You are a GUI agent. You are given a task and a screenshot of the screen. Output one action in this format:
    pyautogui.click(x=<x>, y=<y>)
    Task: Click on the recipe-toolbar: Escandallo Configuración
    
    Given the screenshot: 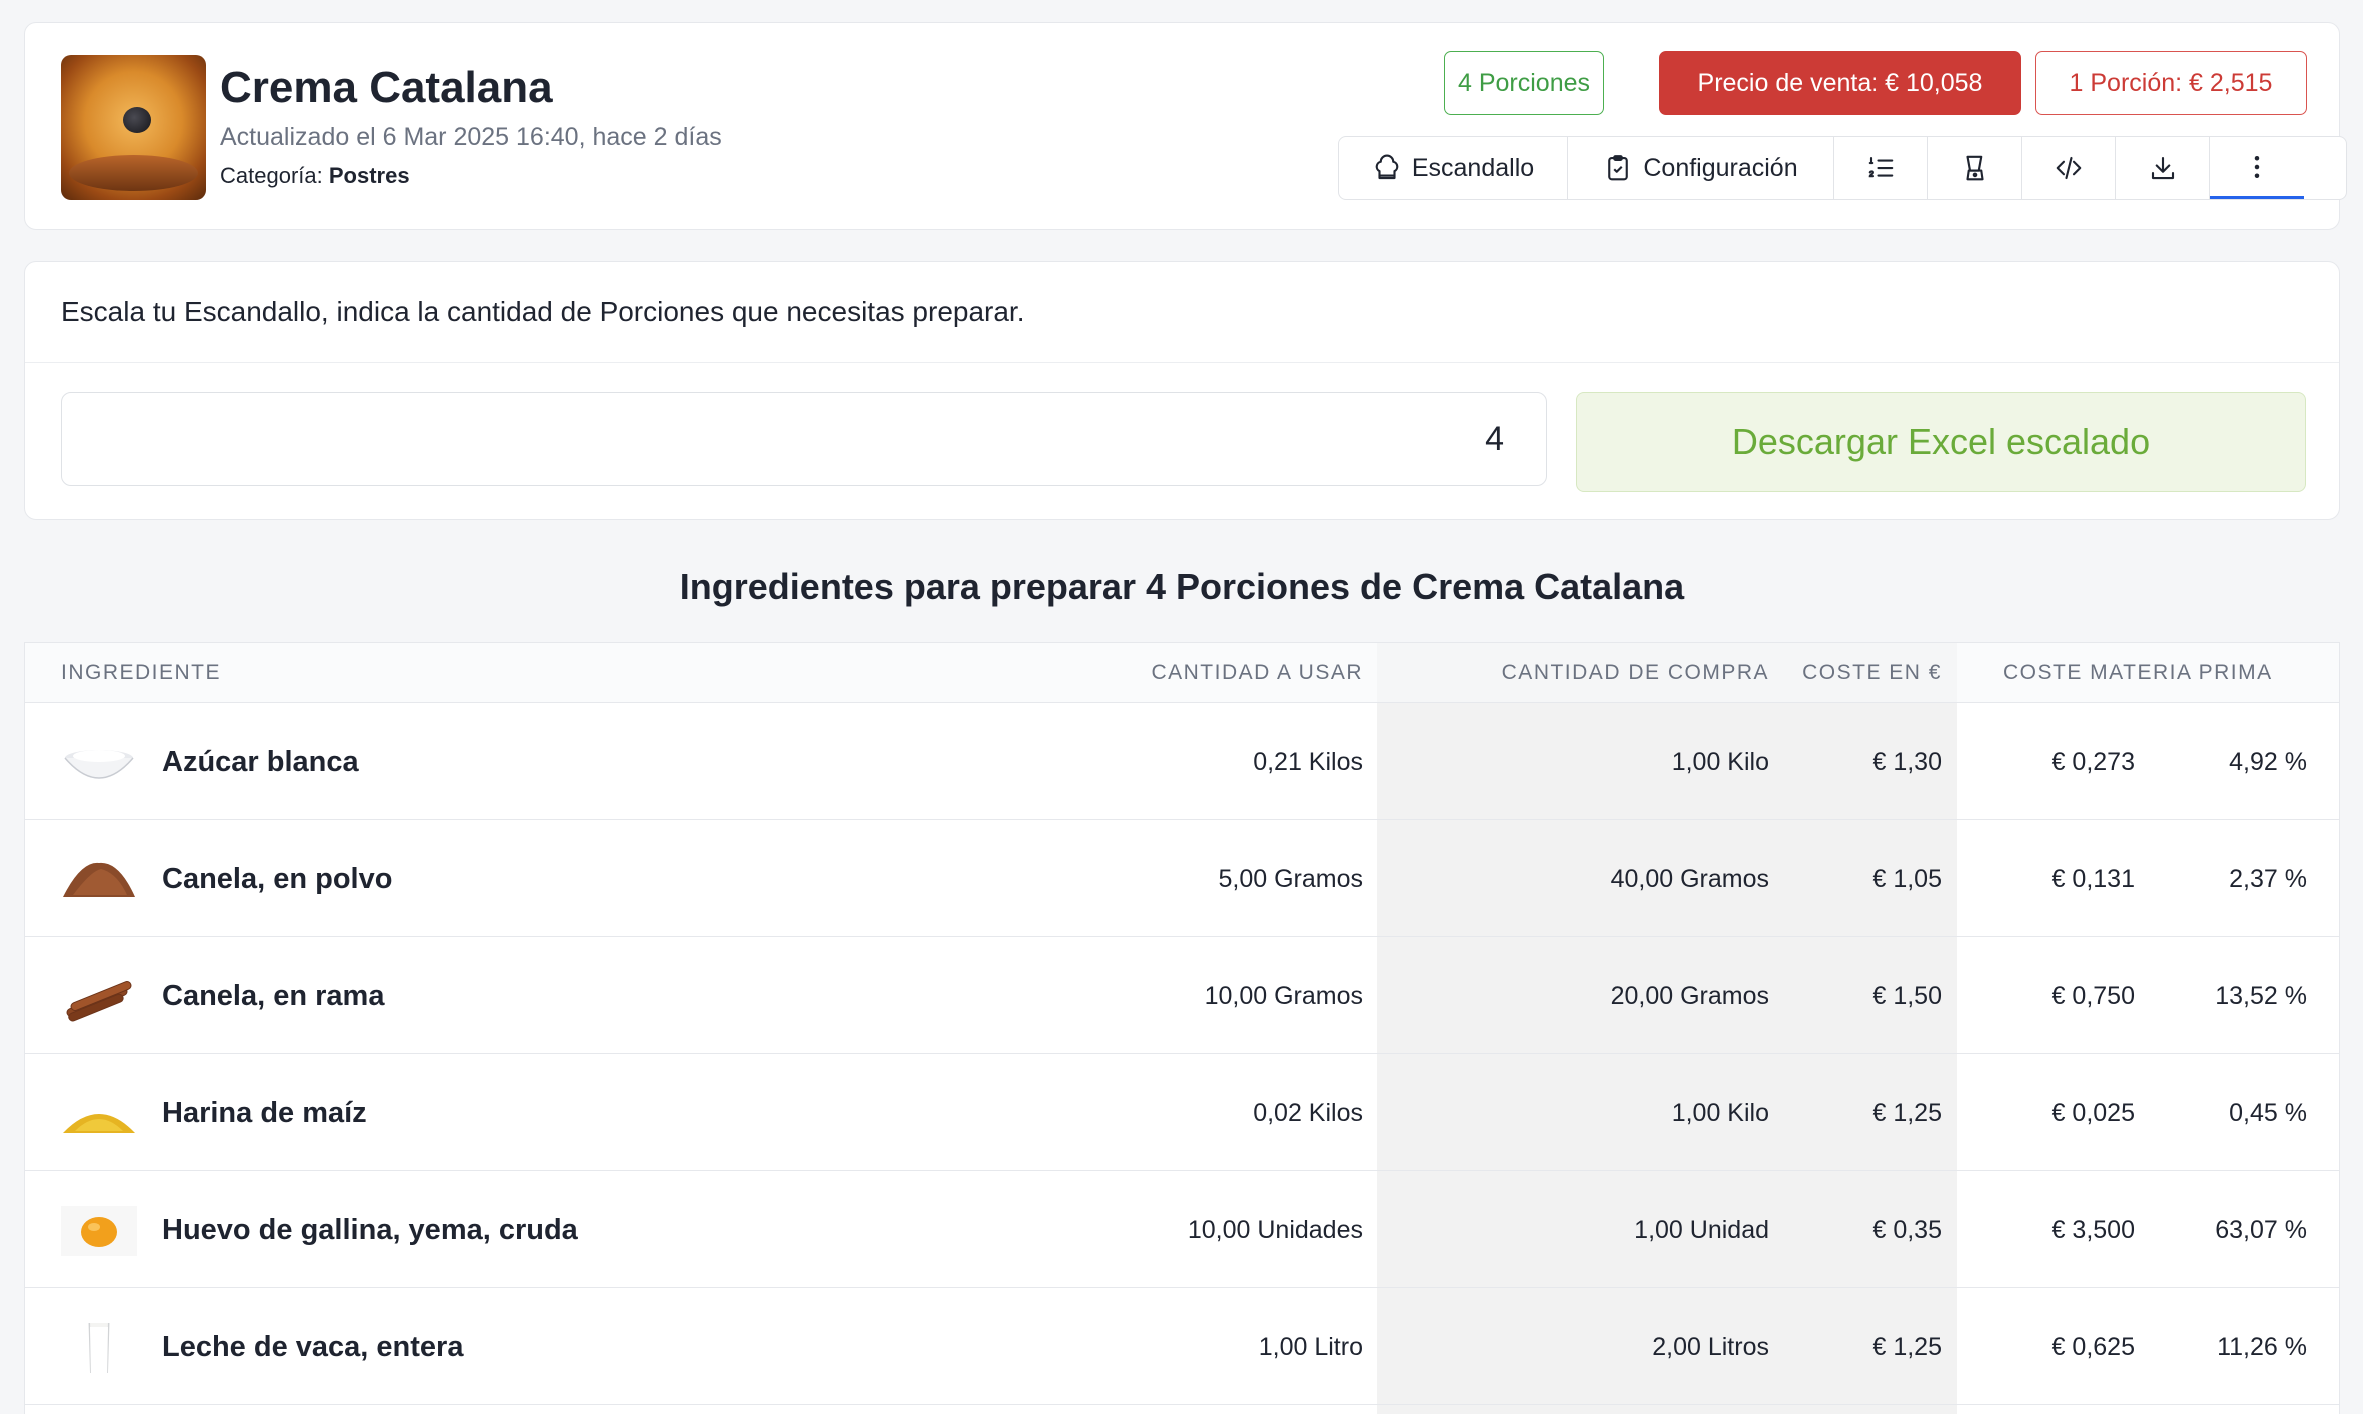 What is the action you would take?
    pyautogui.click(x=1842, y=168)
    